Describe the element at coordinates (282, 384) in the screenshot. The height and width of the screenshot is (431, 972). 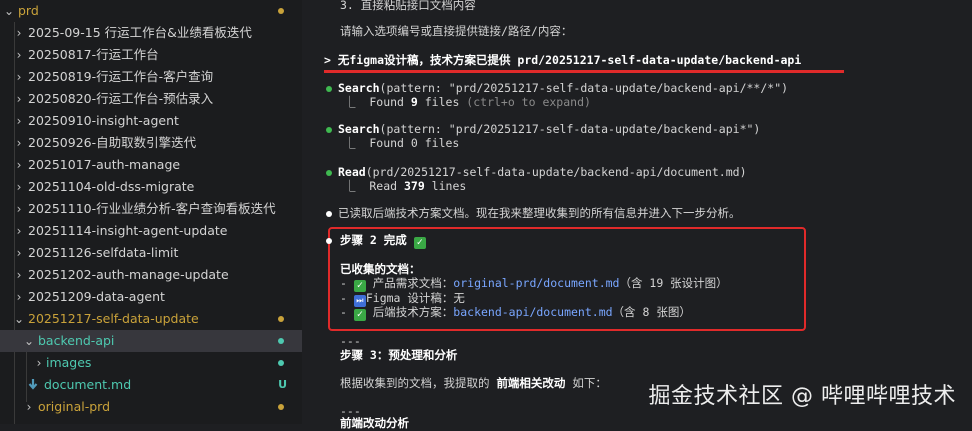
I see `untracked-badge: U` at that location.